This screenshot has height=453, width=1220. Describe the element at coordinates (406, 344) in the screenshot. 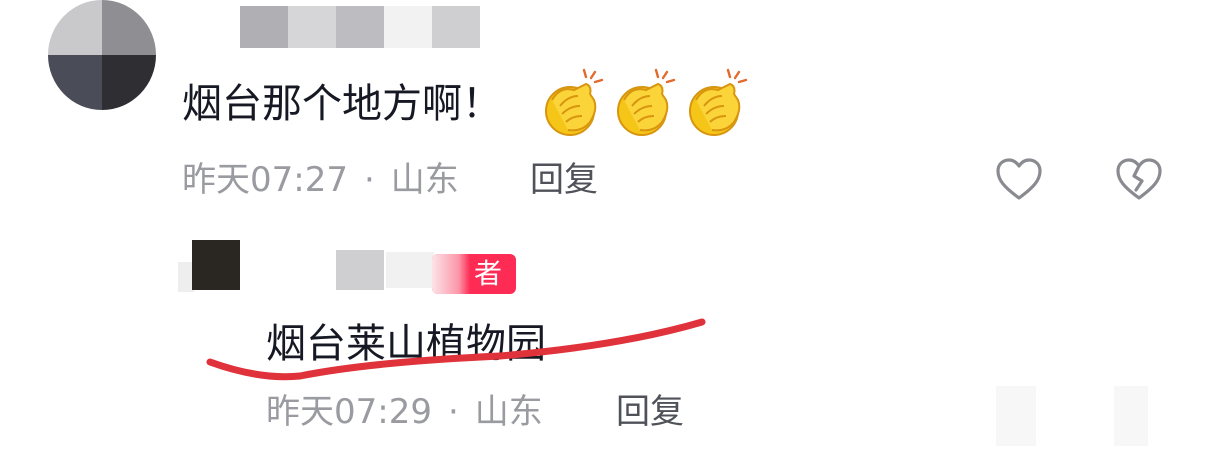

I see `comment-text: 烟台莱山植物园` at that location.